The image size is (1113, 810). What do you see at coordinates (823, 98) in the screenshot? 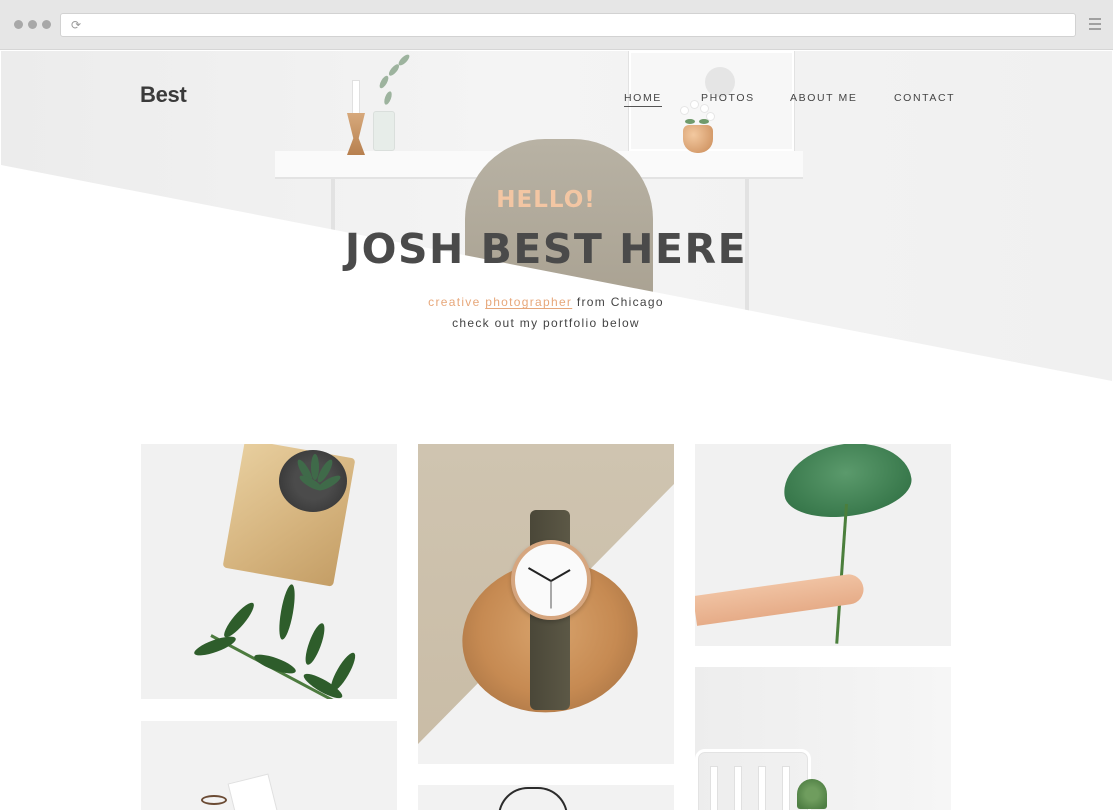
I see `nav-about-me: ABOUT ME` at bounding box center [823, 98].